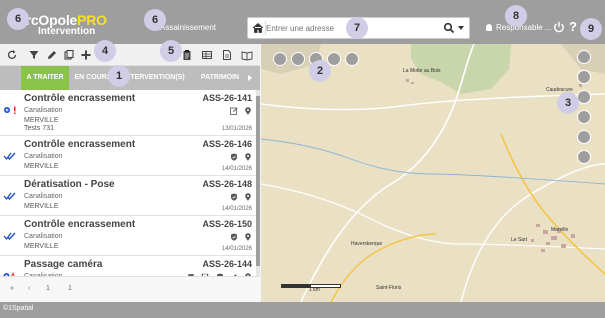 This screenshot has width=605, height=318. Describe the element at coordinates (422, 71) in the screenshot. I see `town-label: La Motte au Bois` at that location.